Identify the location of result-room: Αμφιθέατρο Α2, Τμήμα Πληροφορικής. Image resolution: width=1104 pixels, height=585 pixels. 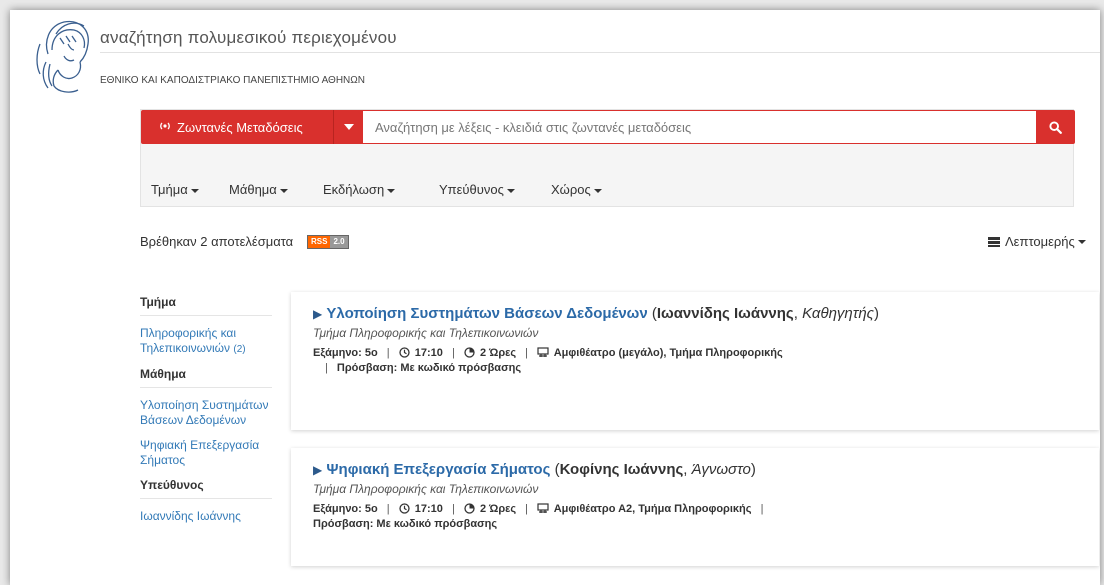
(652, 509).